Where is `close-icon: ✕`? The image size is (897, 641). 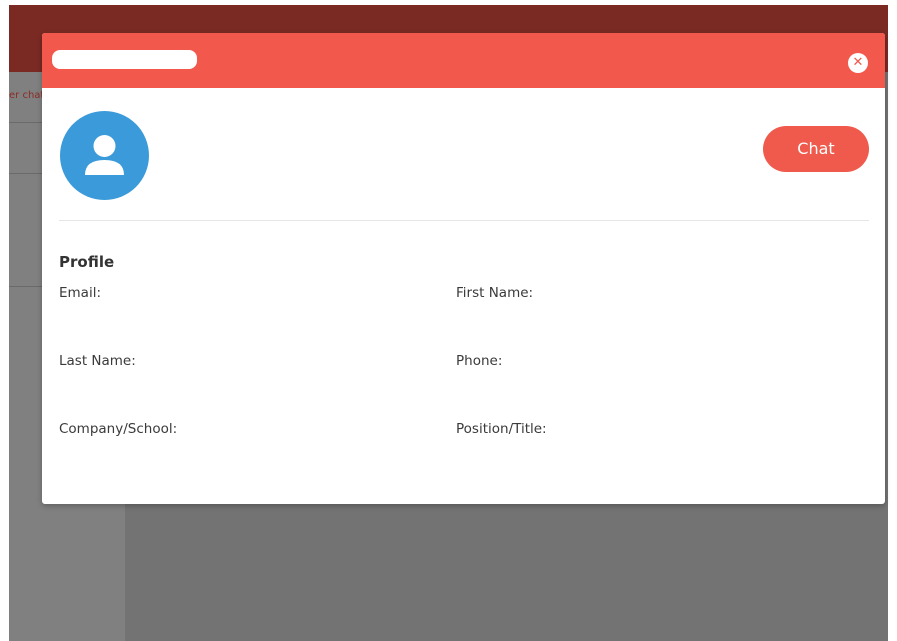
close-icon: ✕ is located at coordinates (858, 62).